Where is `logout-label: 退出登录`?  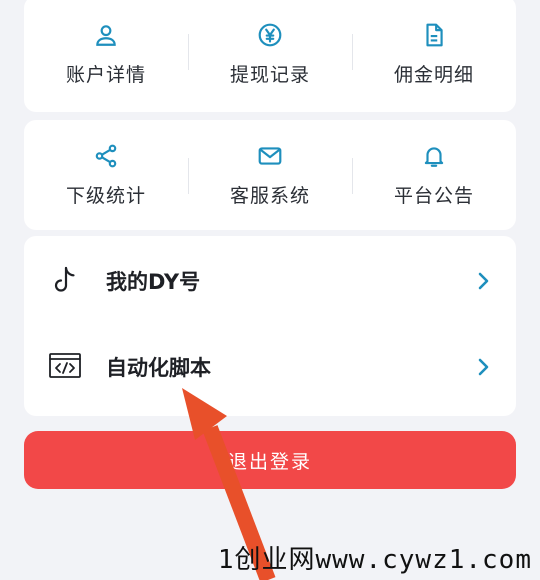
logout-label: 退出登录 is located at coordinates (269, 461).